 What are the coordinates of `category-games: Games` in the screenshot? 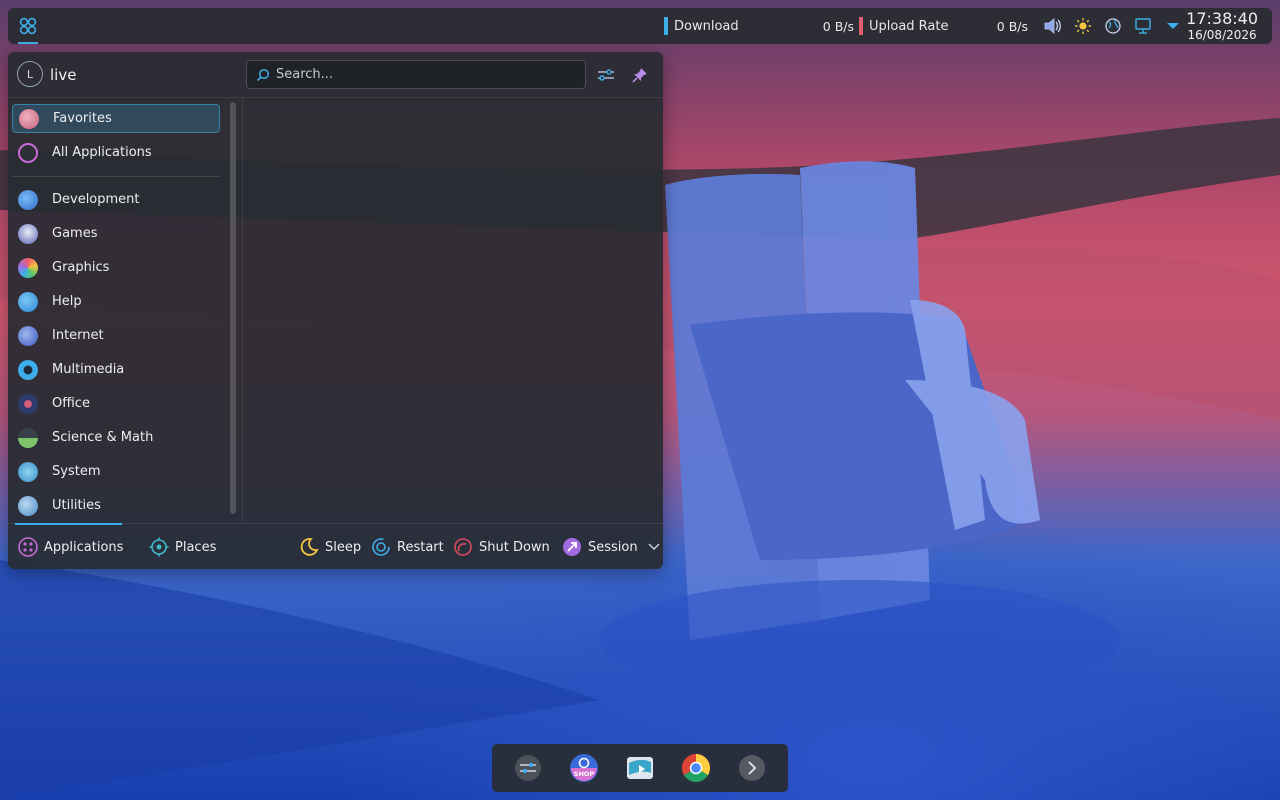 It's located at (116, 233).